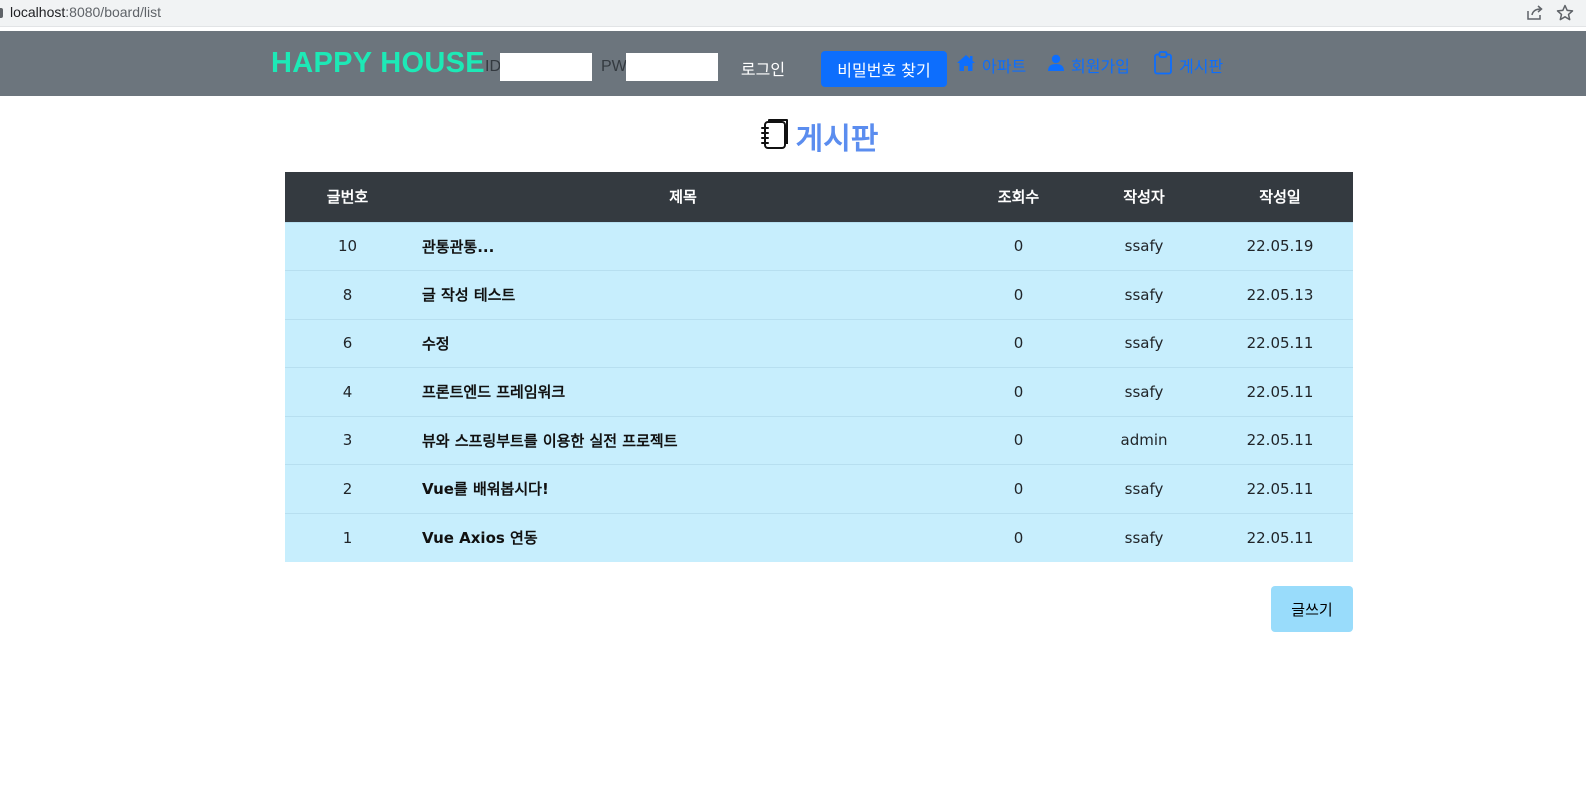 The width and height of the screenshot is (1586, 800). What do you see at coordinates (1144, 440) in the screenshot?
I see `cell-writer: admin` at bounding box center [1144, 440].